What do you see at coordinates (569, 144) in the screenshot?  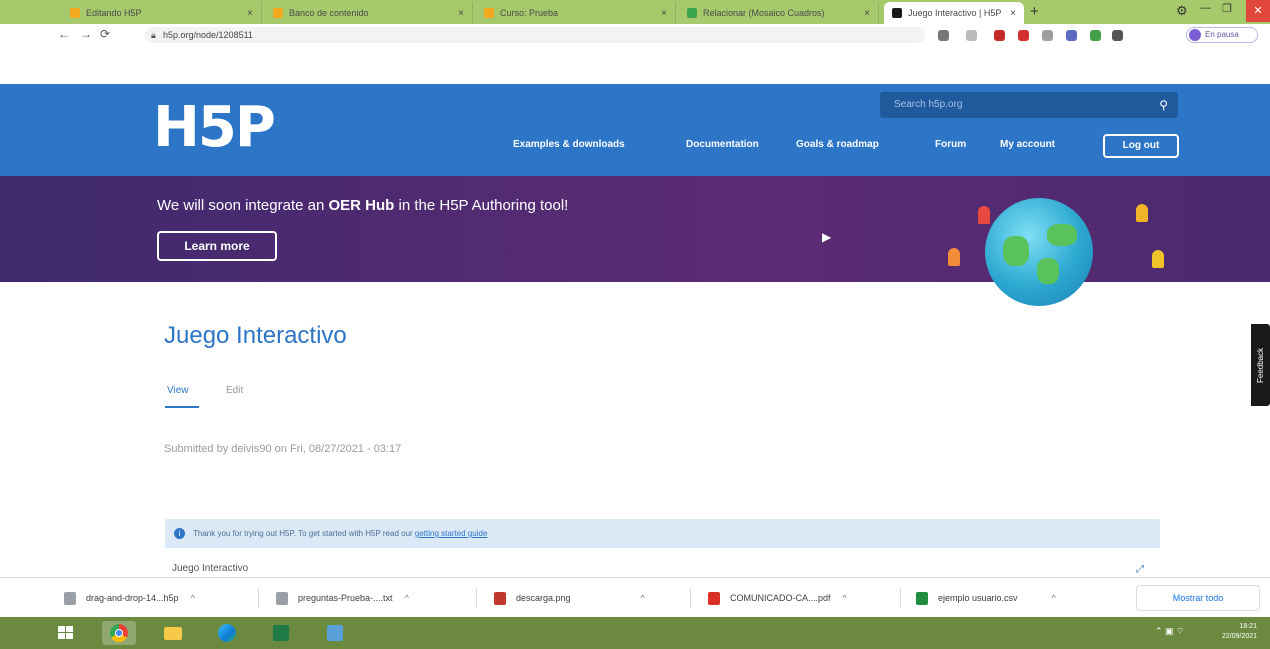 I see `nav-examples-downloads: Examples & downloads` at bounding box center [569, 144].